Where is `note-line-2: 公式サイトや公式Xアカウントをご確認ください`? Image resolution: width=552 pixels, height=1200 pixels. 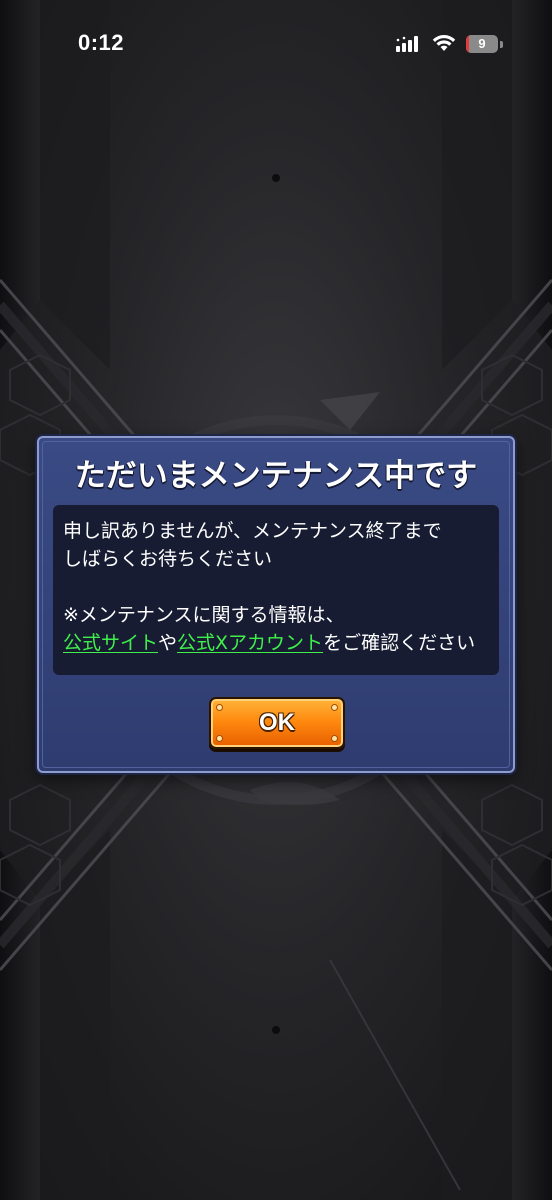
note-line-2: 公式サイトや公式Xアカウントをご確認ください is located at coordinates (281, 643).